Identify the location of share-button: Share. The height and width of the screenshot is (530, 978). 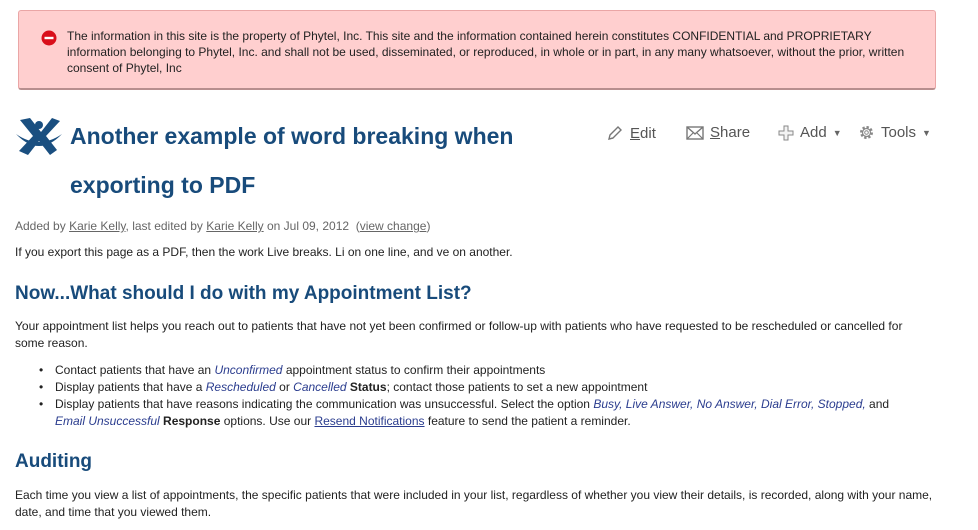
(718, 132).